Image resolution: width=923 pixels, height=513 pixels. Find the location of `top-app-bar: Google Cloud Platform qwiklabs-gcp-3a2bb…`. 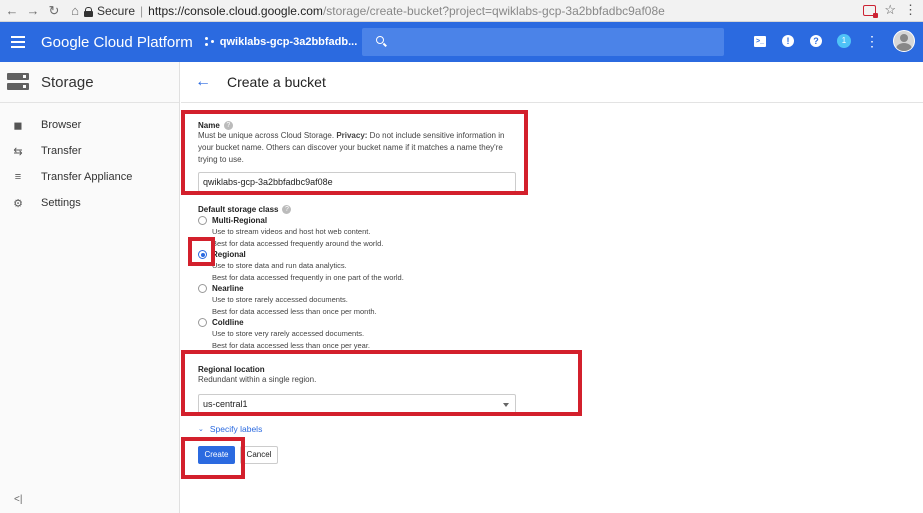

top-app-bar: Google Cloud Platform qwiklabs-gcp-3a2bb… is located at coordinates (461, 42).